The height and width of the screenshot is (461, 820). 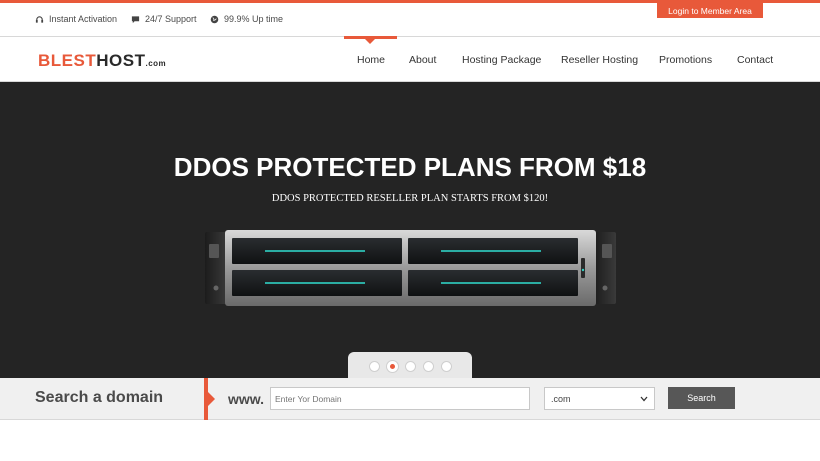 I want to click on feature-label: Instant Activation, so click(x=83, y=19).